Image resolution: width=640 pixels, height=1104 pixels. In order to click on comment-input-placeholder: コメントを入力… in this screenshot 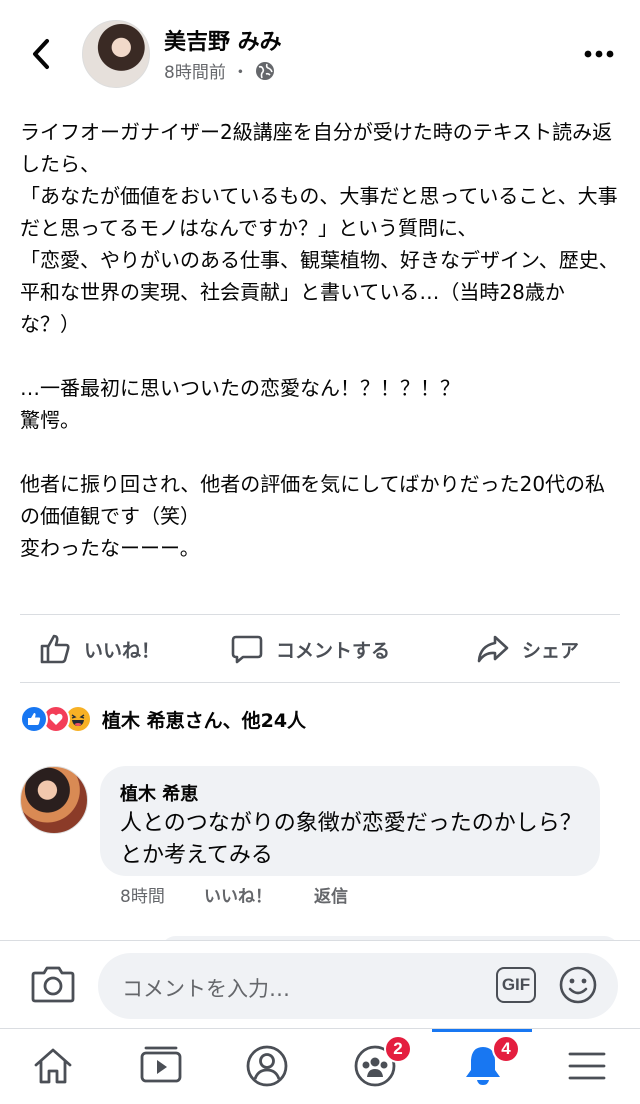, I will do `click(206, 989)`.